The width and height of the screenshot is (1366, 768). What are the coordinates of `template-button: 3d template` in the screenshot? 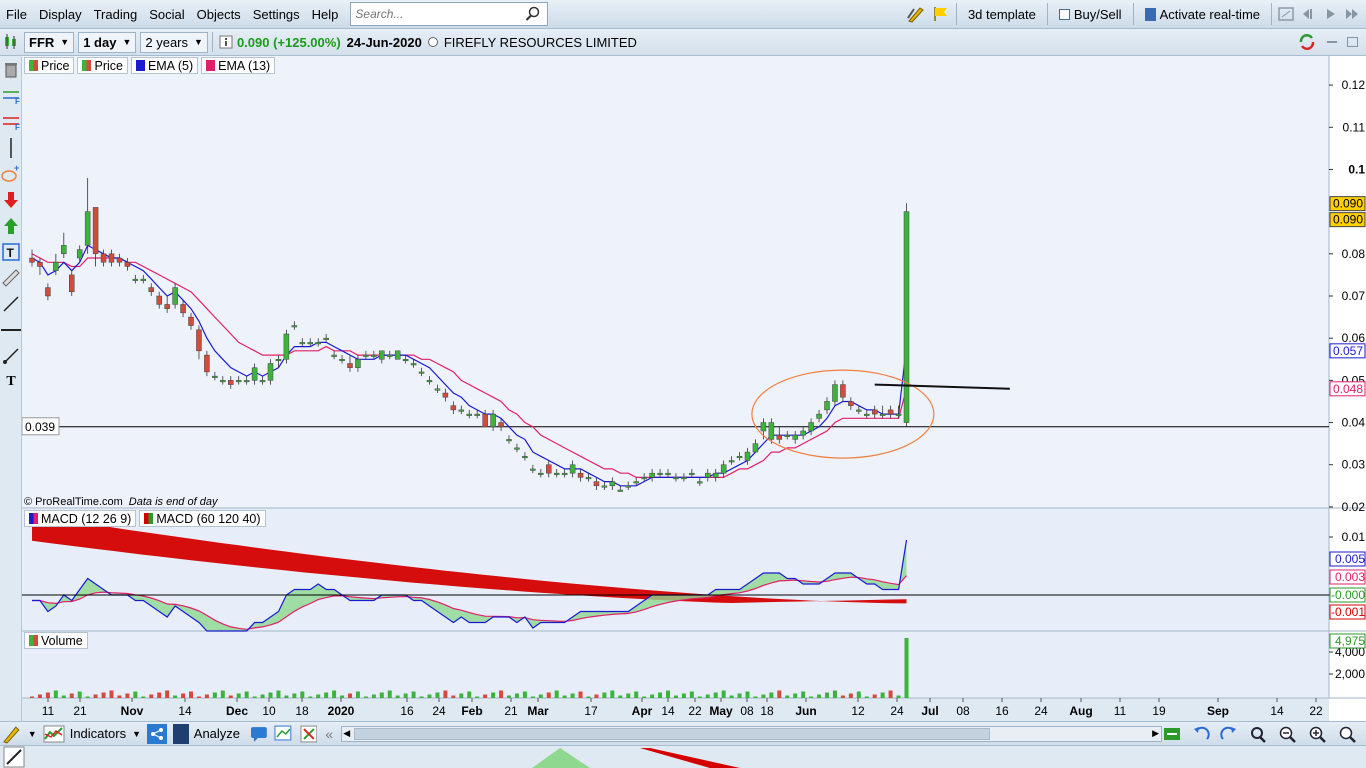 It's located at (1002, 14).